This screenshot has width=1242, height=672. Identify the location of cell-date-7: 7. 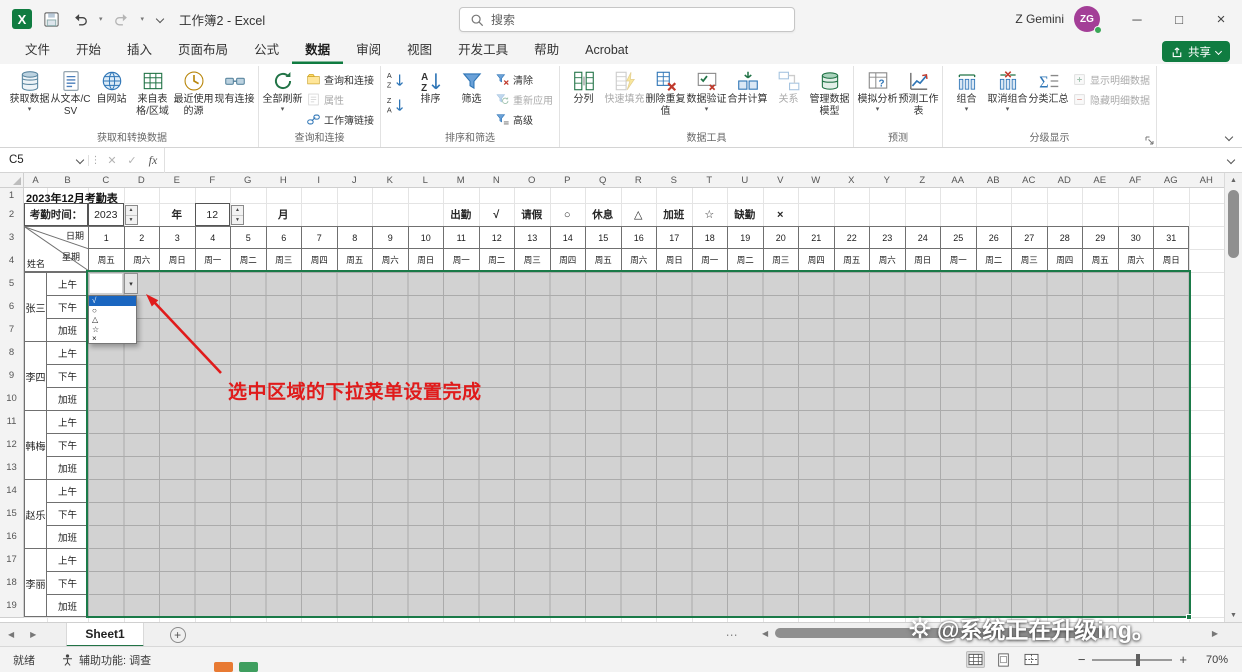
(320, 238).